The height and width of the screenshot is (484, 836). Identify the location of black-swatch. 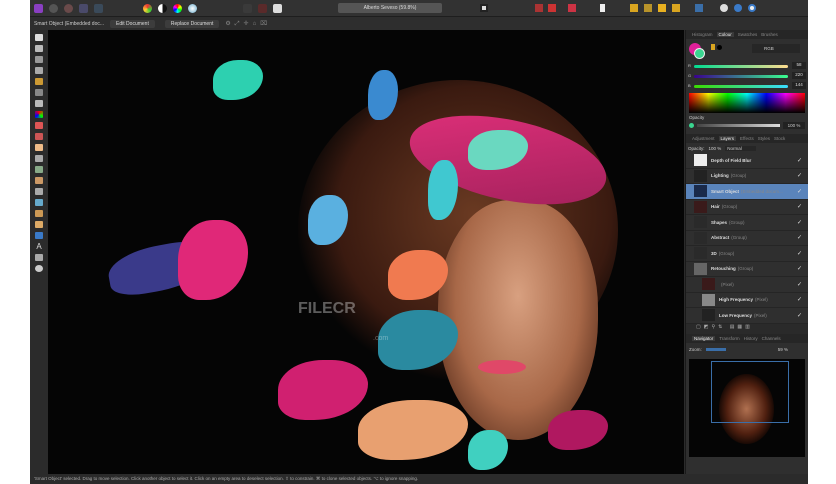
(719, 47).